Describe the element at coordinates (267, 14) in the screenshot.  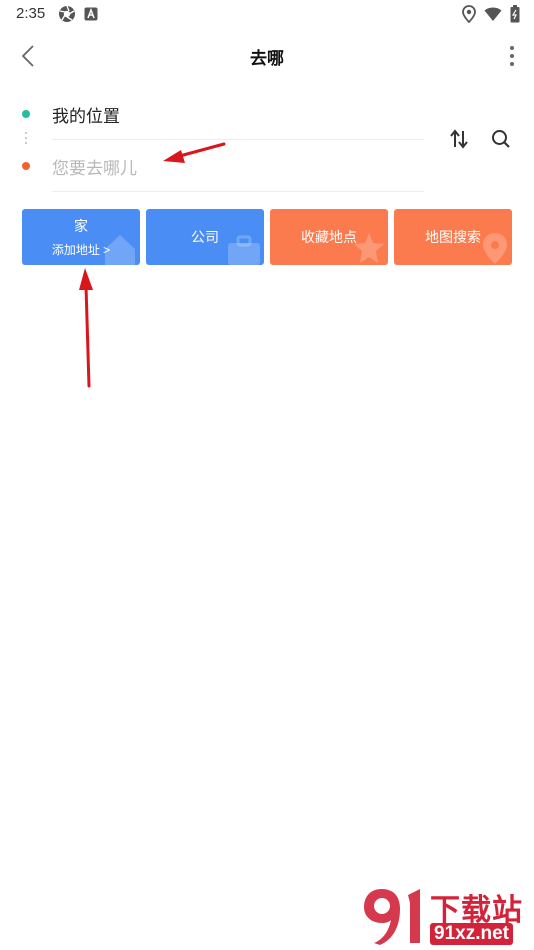
I see `status-bar: 2:35` at that location.